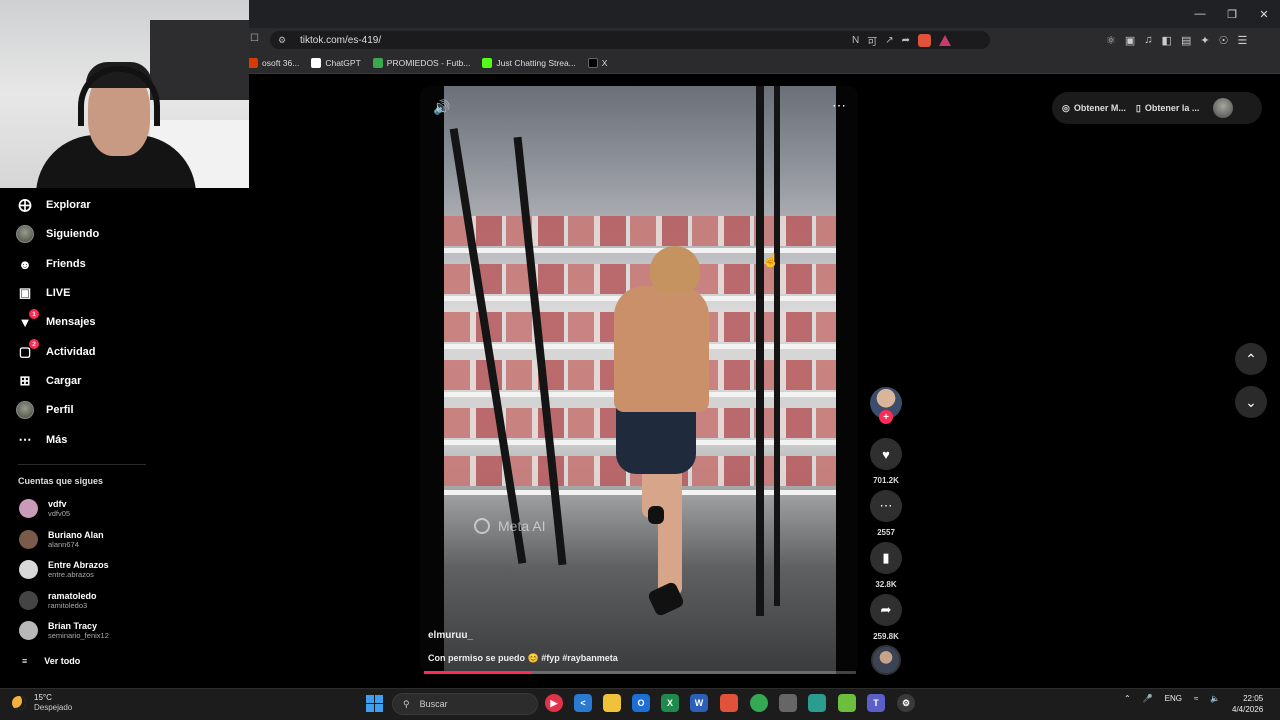  I want to click on more-options-icon: ⋯, so click(839, 105).